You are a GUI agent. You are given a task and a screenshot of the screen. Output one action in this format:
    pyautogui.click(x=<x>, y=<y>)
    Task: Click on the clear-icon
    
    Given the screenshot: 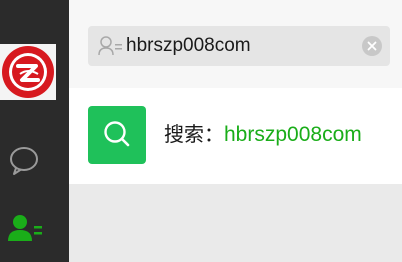 What is the action you would take?
    pyautogui.click(x=372, y=46)
    